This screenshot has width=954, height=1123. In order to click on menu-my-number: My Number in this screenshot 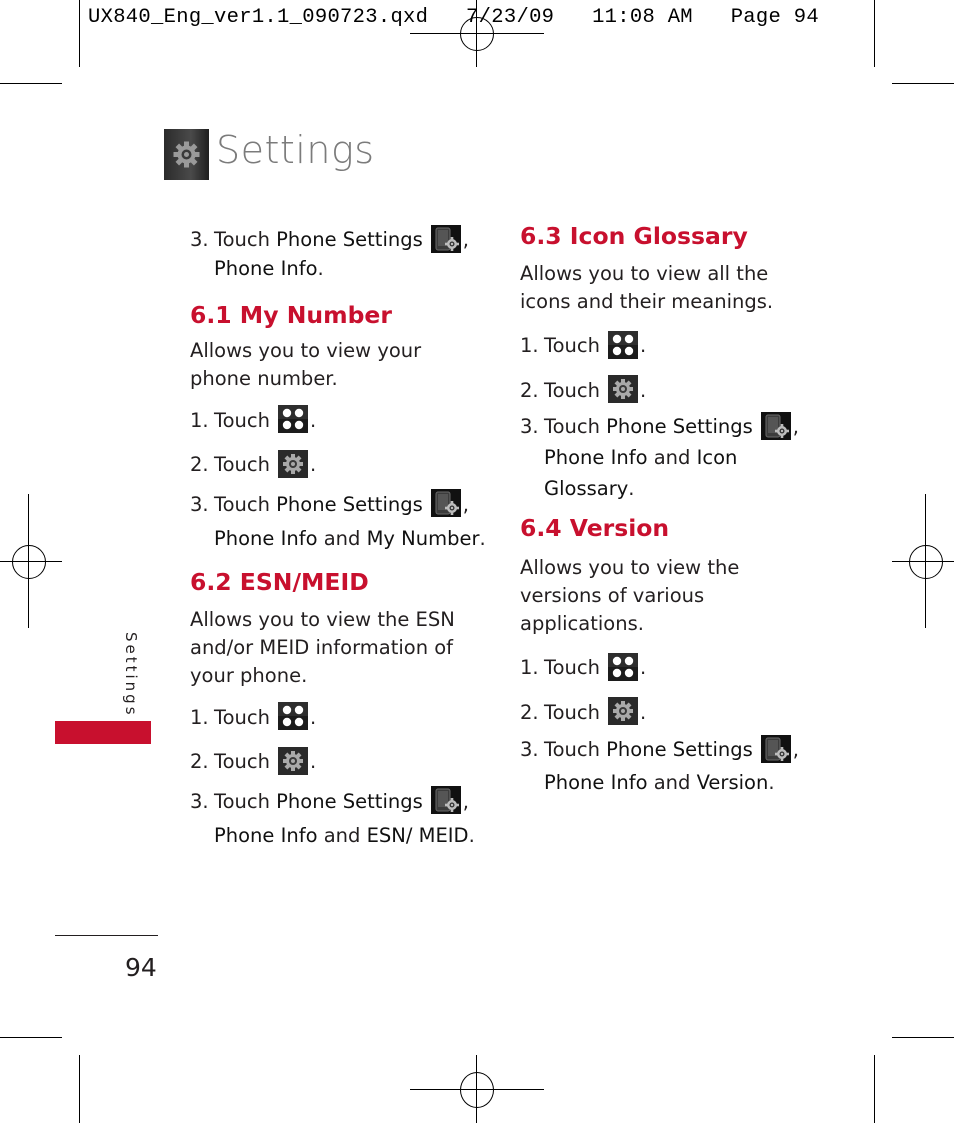, I will do `click(423, 538)`.